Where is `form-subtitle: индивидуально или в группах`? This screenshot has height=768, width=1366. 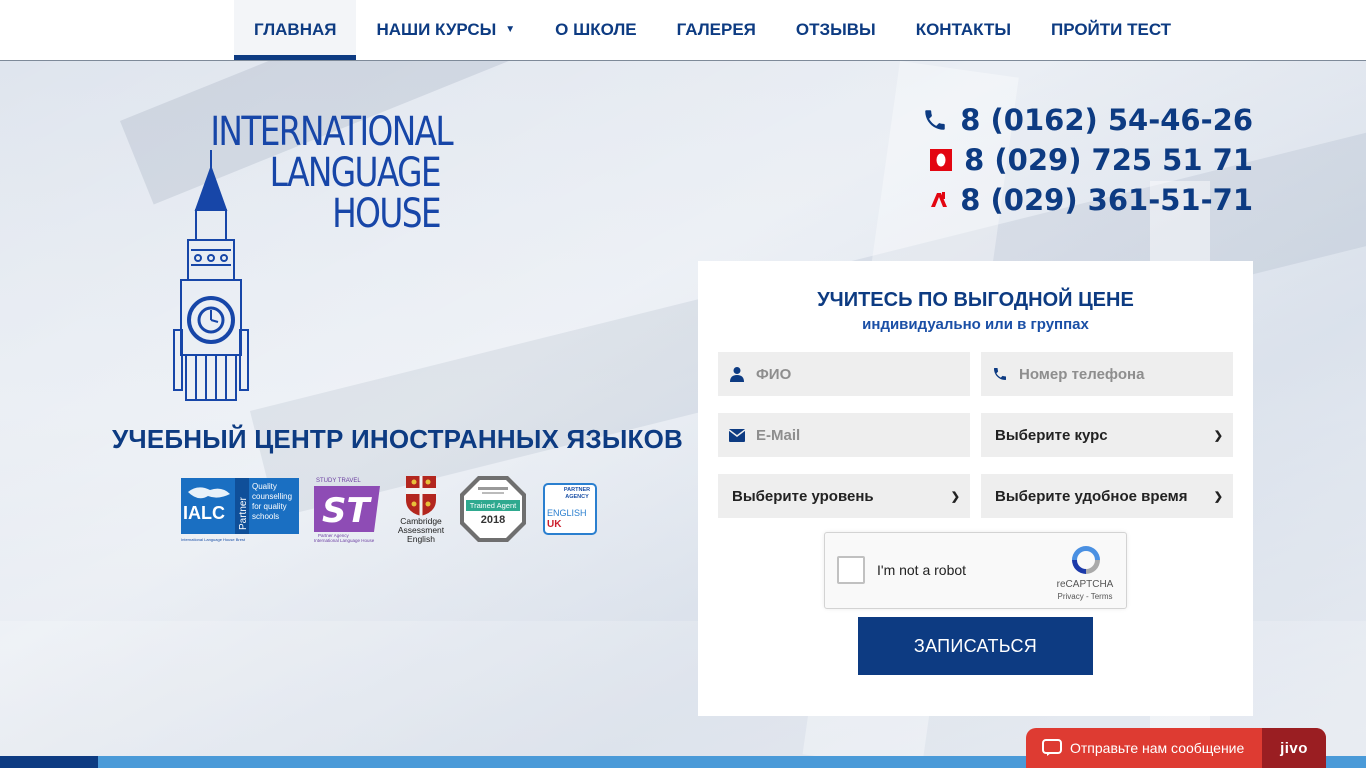 form-subtitle: индивидуально или в группах is located at coordinates (975, 324).